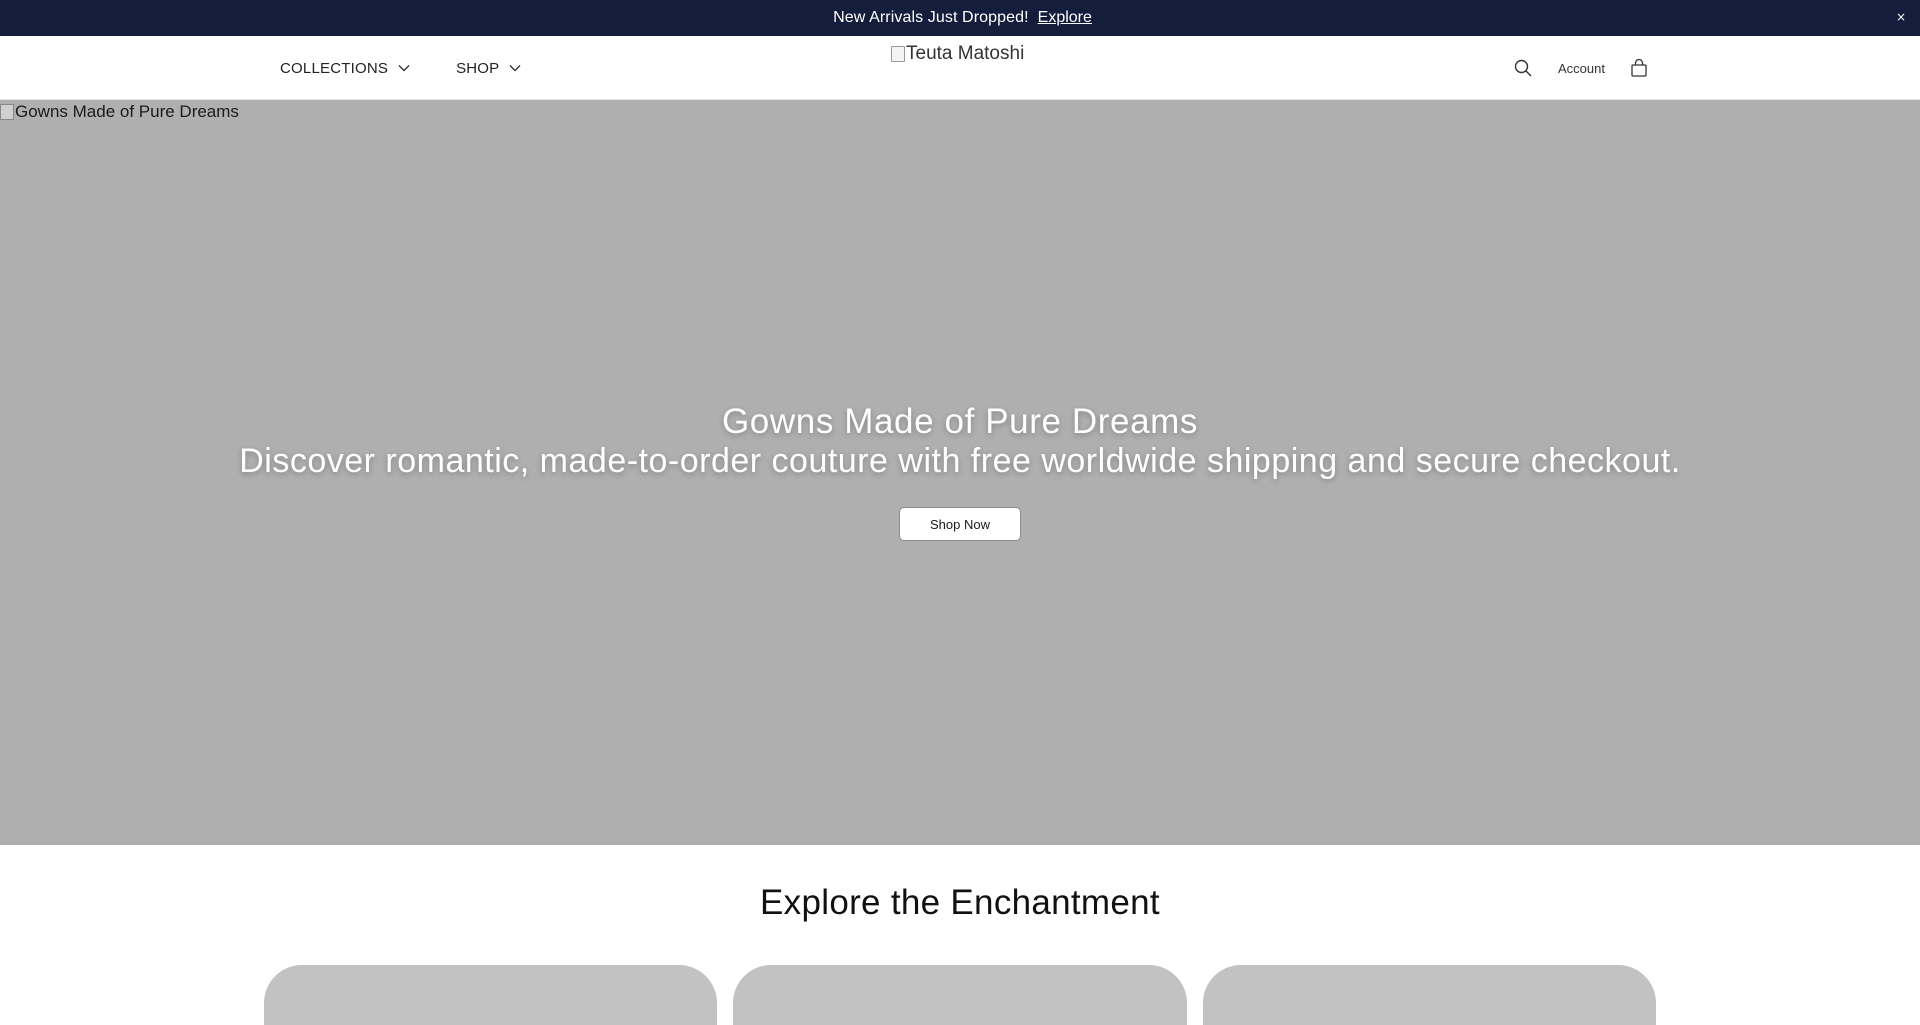  Describe the element at coordinates (1065, 18) in the screenshot. I see `announcement-explore-link: Explore` at that location.